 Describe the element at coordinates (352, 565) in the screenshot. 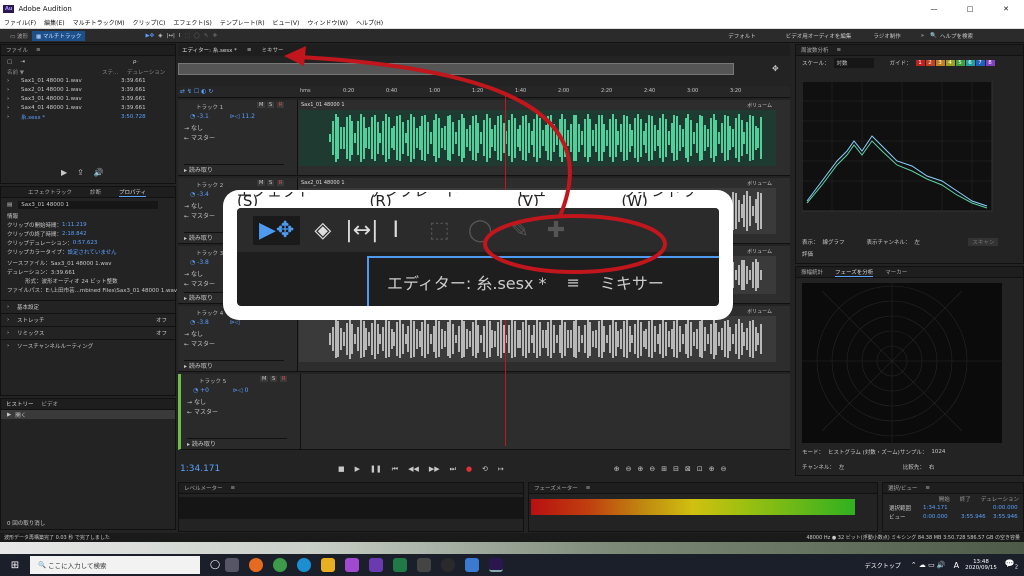

I see `photos-icon` at that location.